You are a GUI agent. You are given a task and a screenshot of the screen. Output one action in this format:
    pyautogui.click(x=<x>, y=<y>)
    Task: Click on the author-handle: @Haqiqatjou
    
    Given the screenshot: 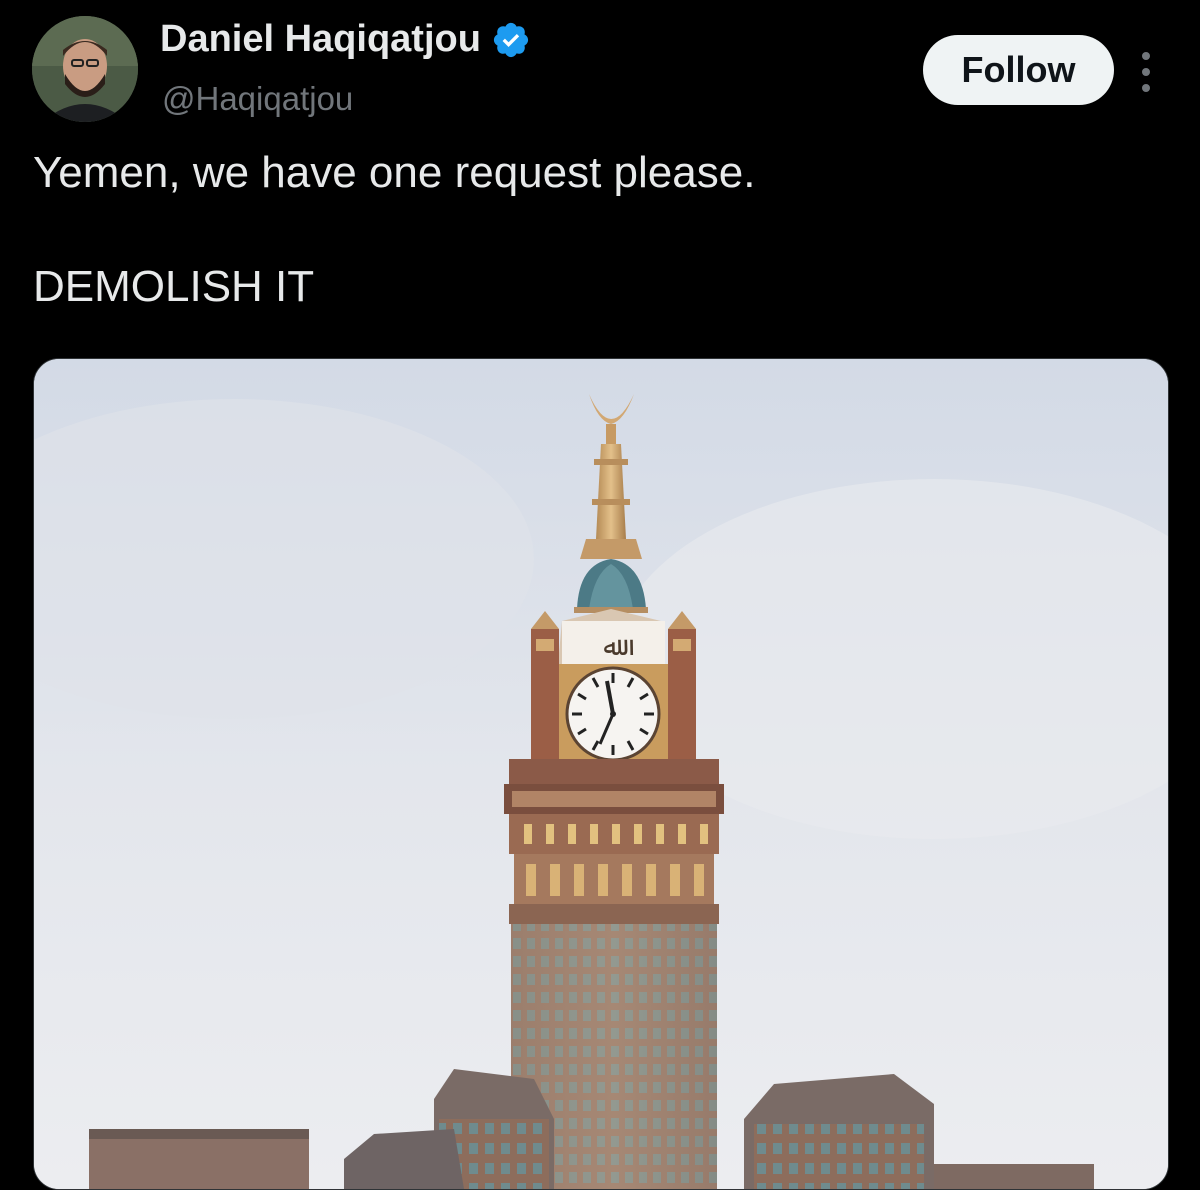 What is the action you would take?
    pyautogui.click(x=257, y=99)
    